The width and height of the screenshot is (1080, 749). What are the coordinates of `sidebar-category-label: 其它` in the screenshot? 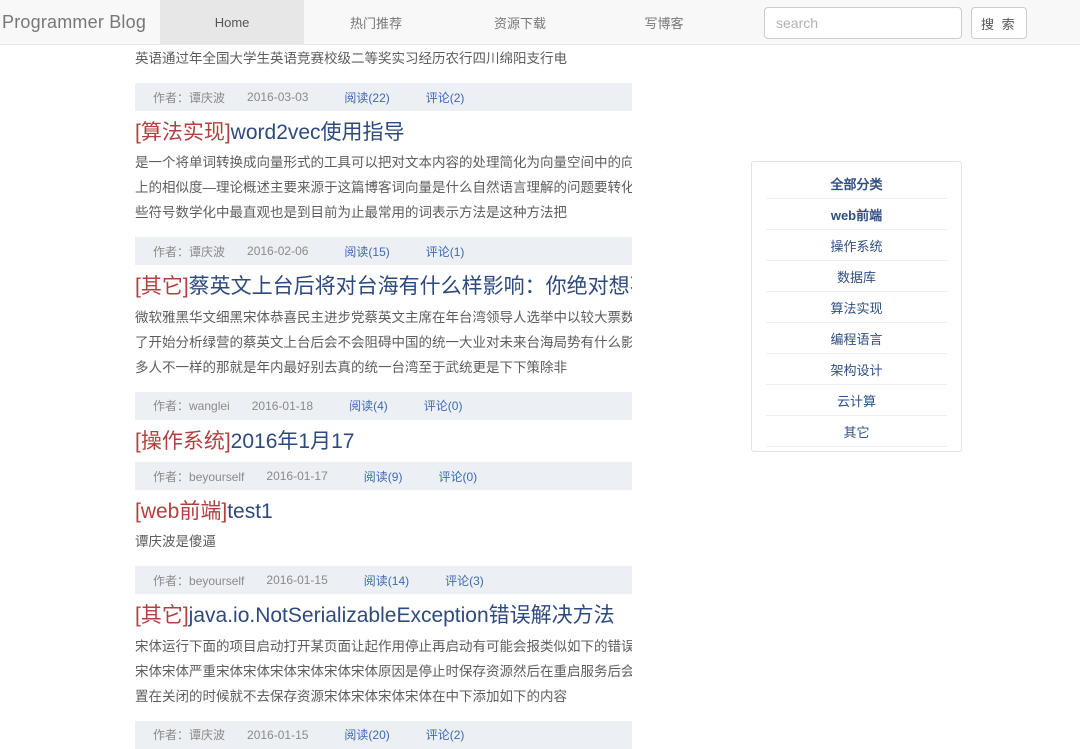 It's located at (856, 432).